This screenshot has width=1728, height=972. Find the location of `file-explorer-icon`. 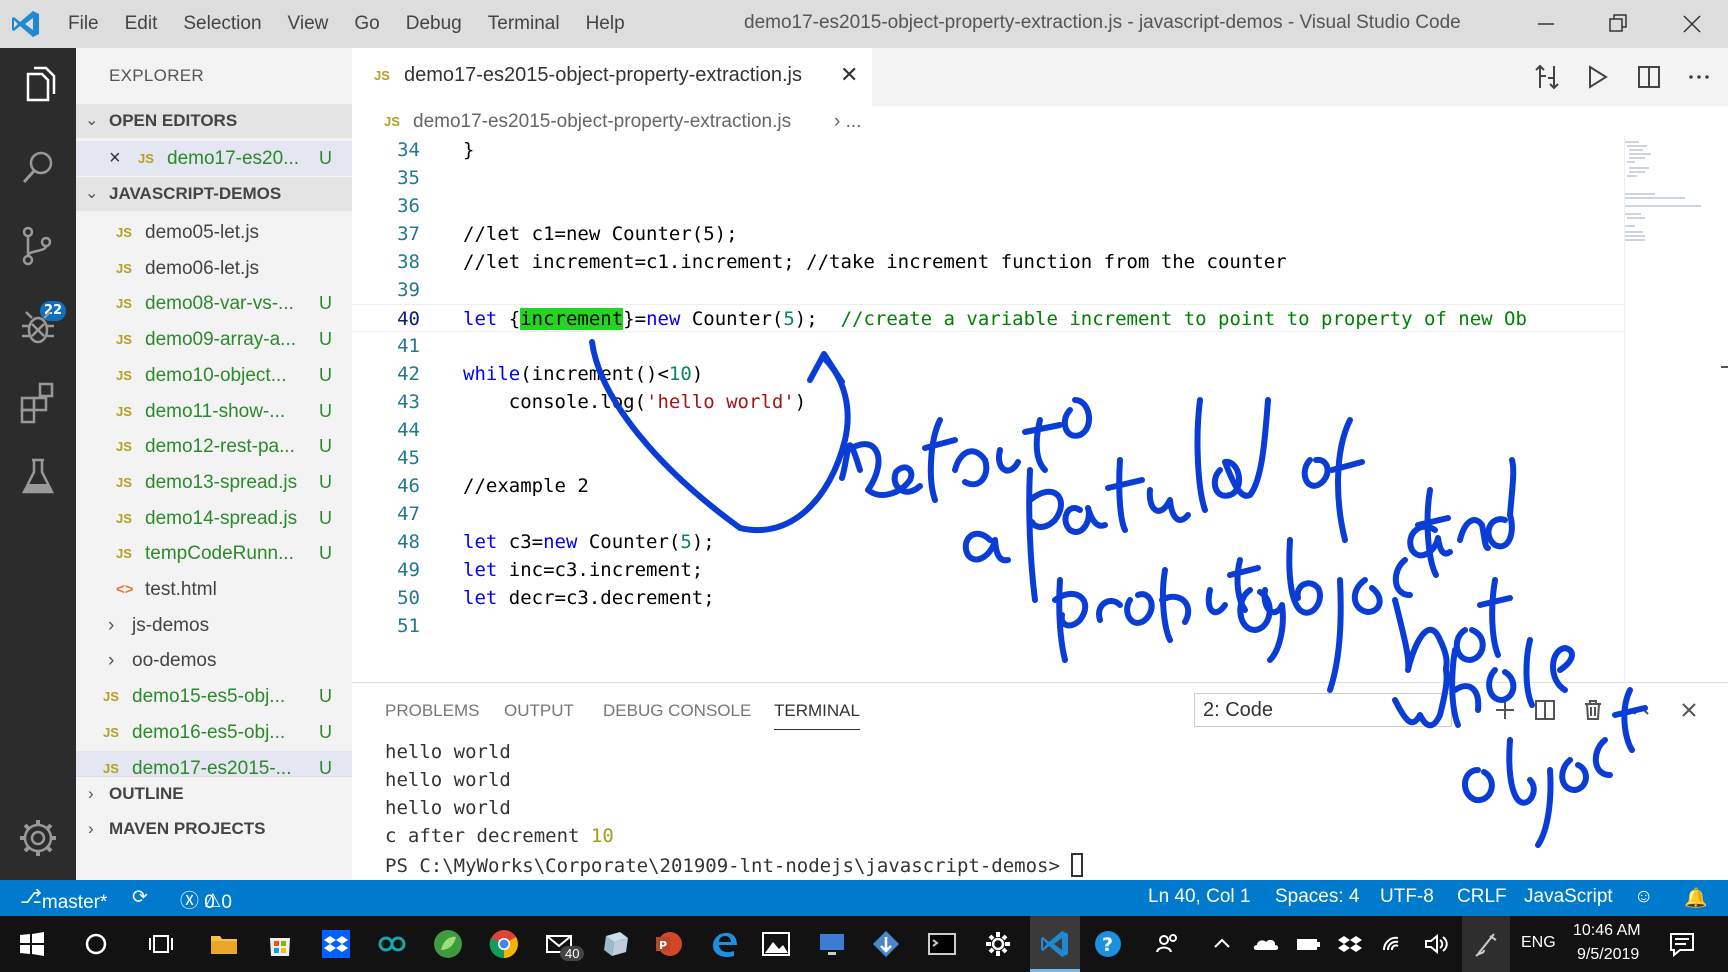

file-explorer-icon is located at coordinates (224, 944).